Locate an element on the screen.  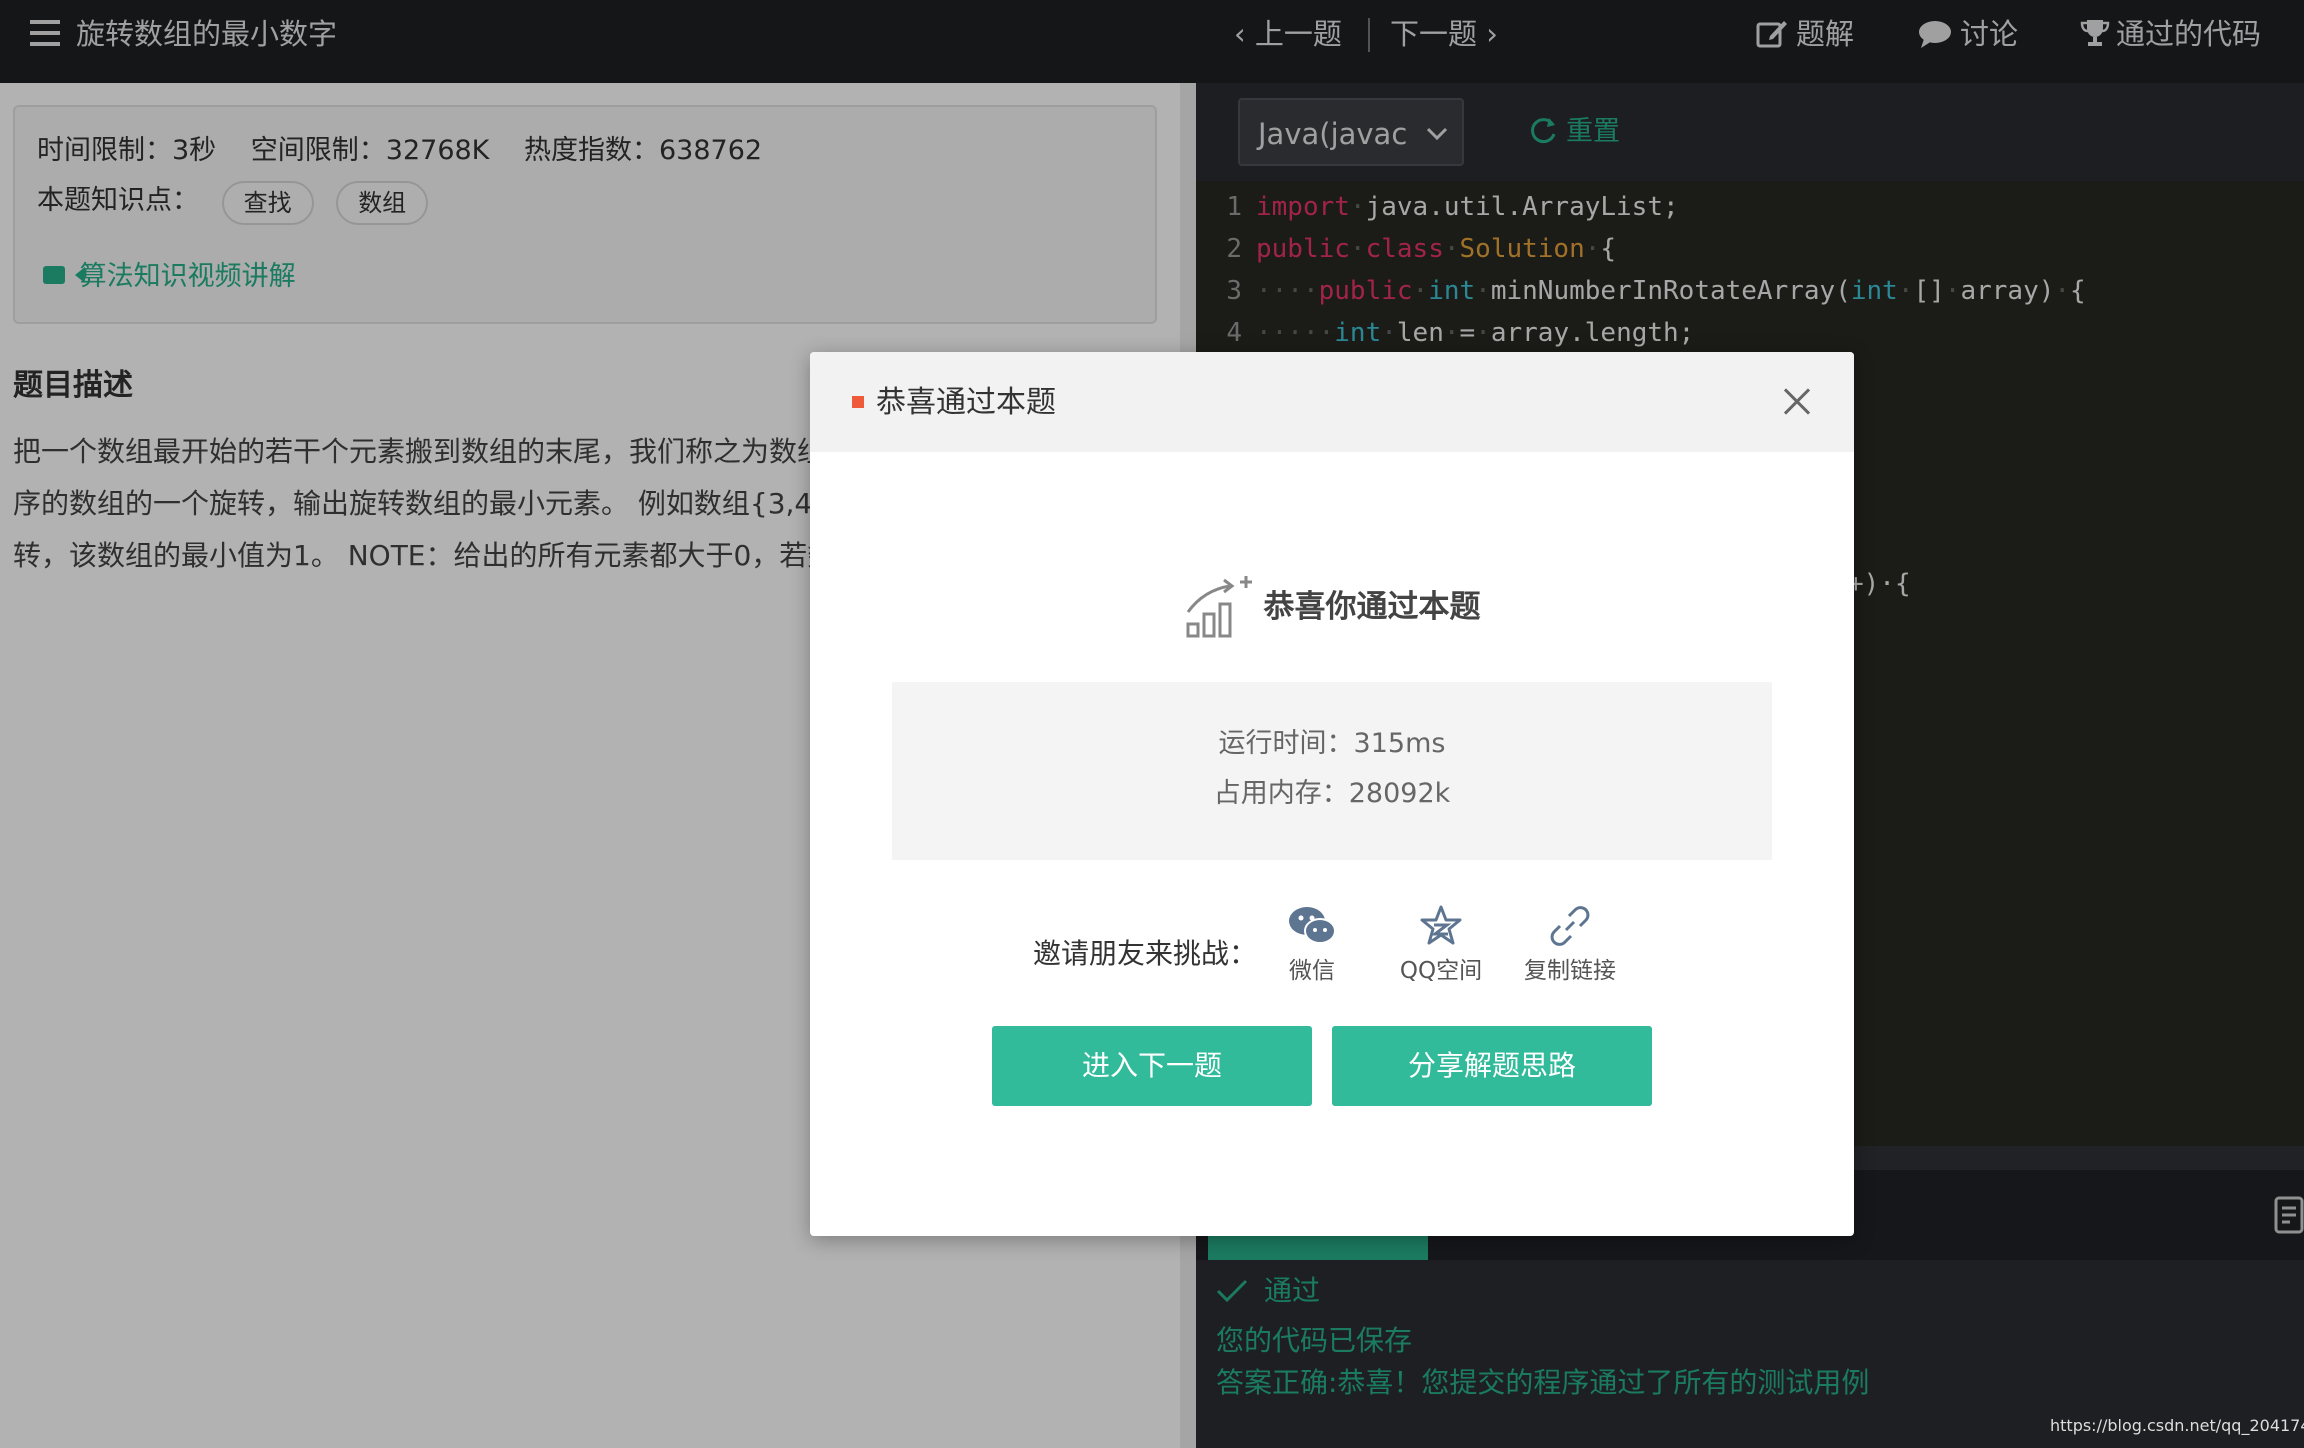
title-marker is located at coordinates (858, 402).